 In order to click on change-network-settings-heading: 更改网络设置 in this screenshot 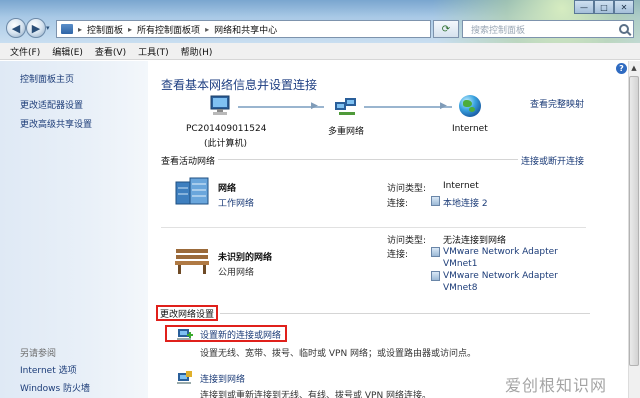, I will do `click(187, 313)`.